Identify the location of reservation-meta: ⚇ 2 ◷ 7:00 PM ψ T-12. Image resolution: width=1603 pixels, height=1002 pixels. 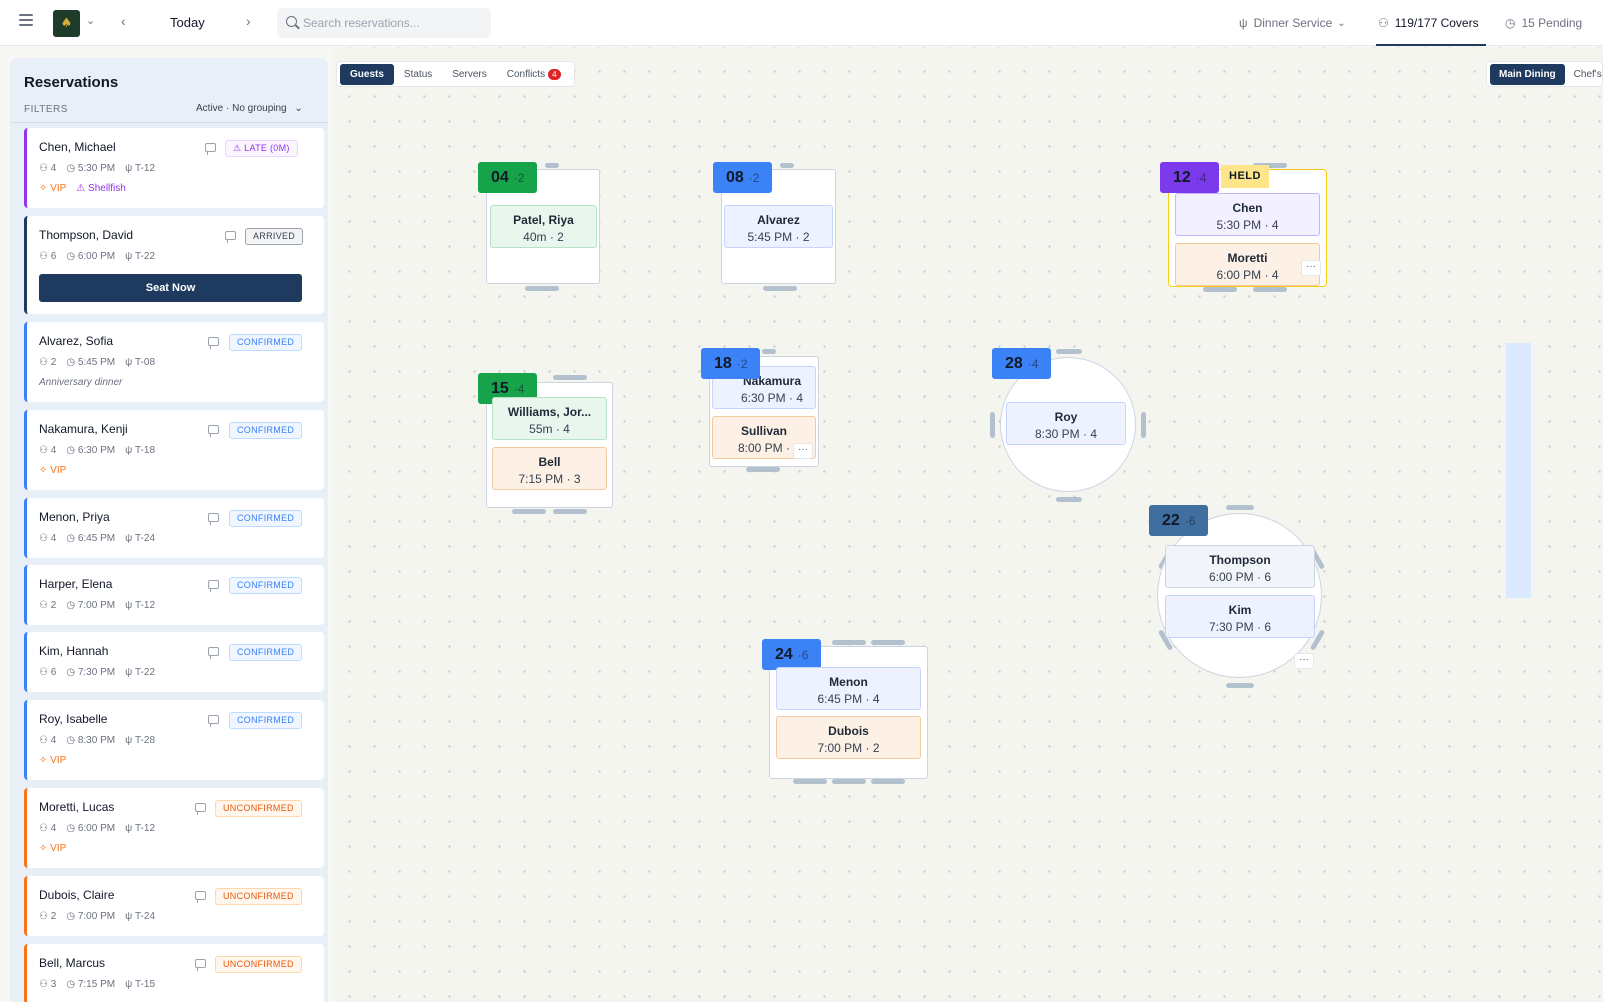
(102, 605).